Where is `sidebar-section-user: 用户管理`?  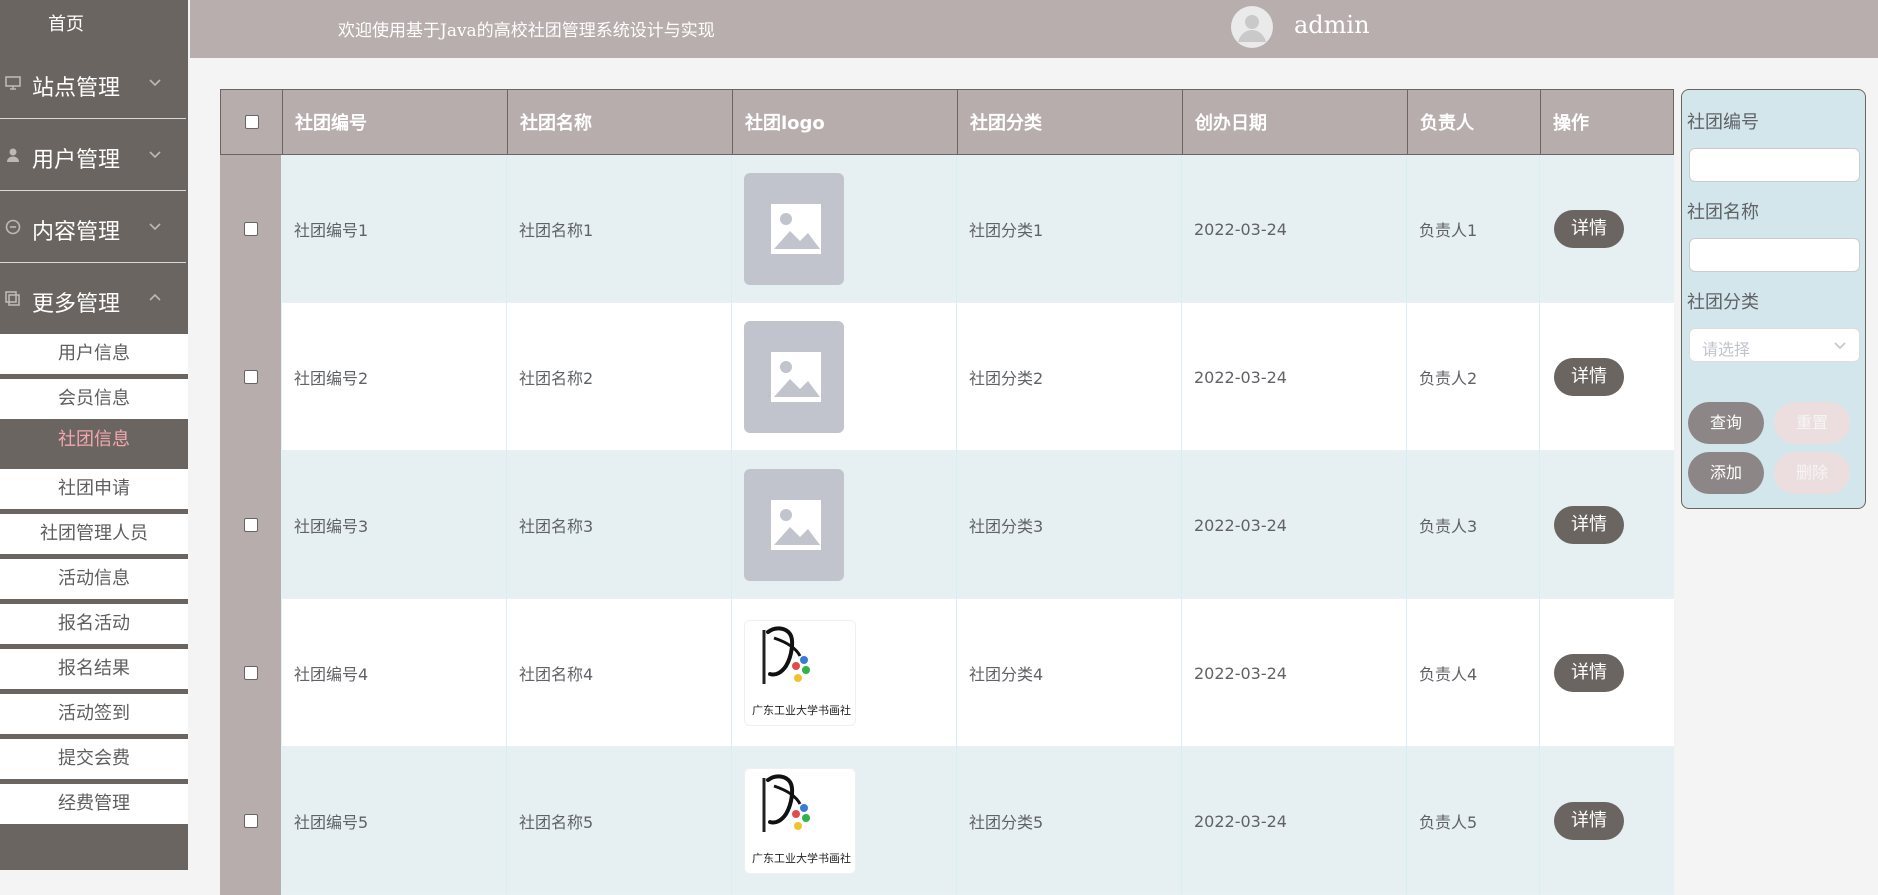 sidebar-section-user: 用户管理 is located at coordinates (93, 155).